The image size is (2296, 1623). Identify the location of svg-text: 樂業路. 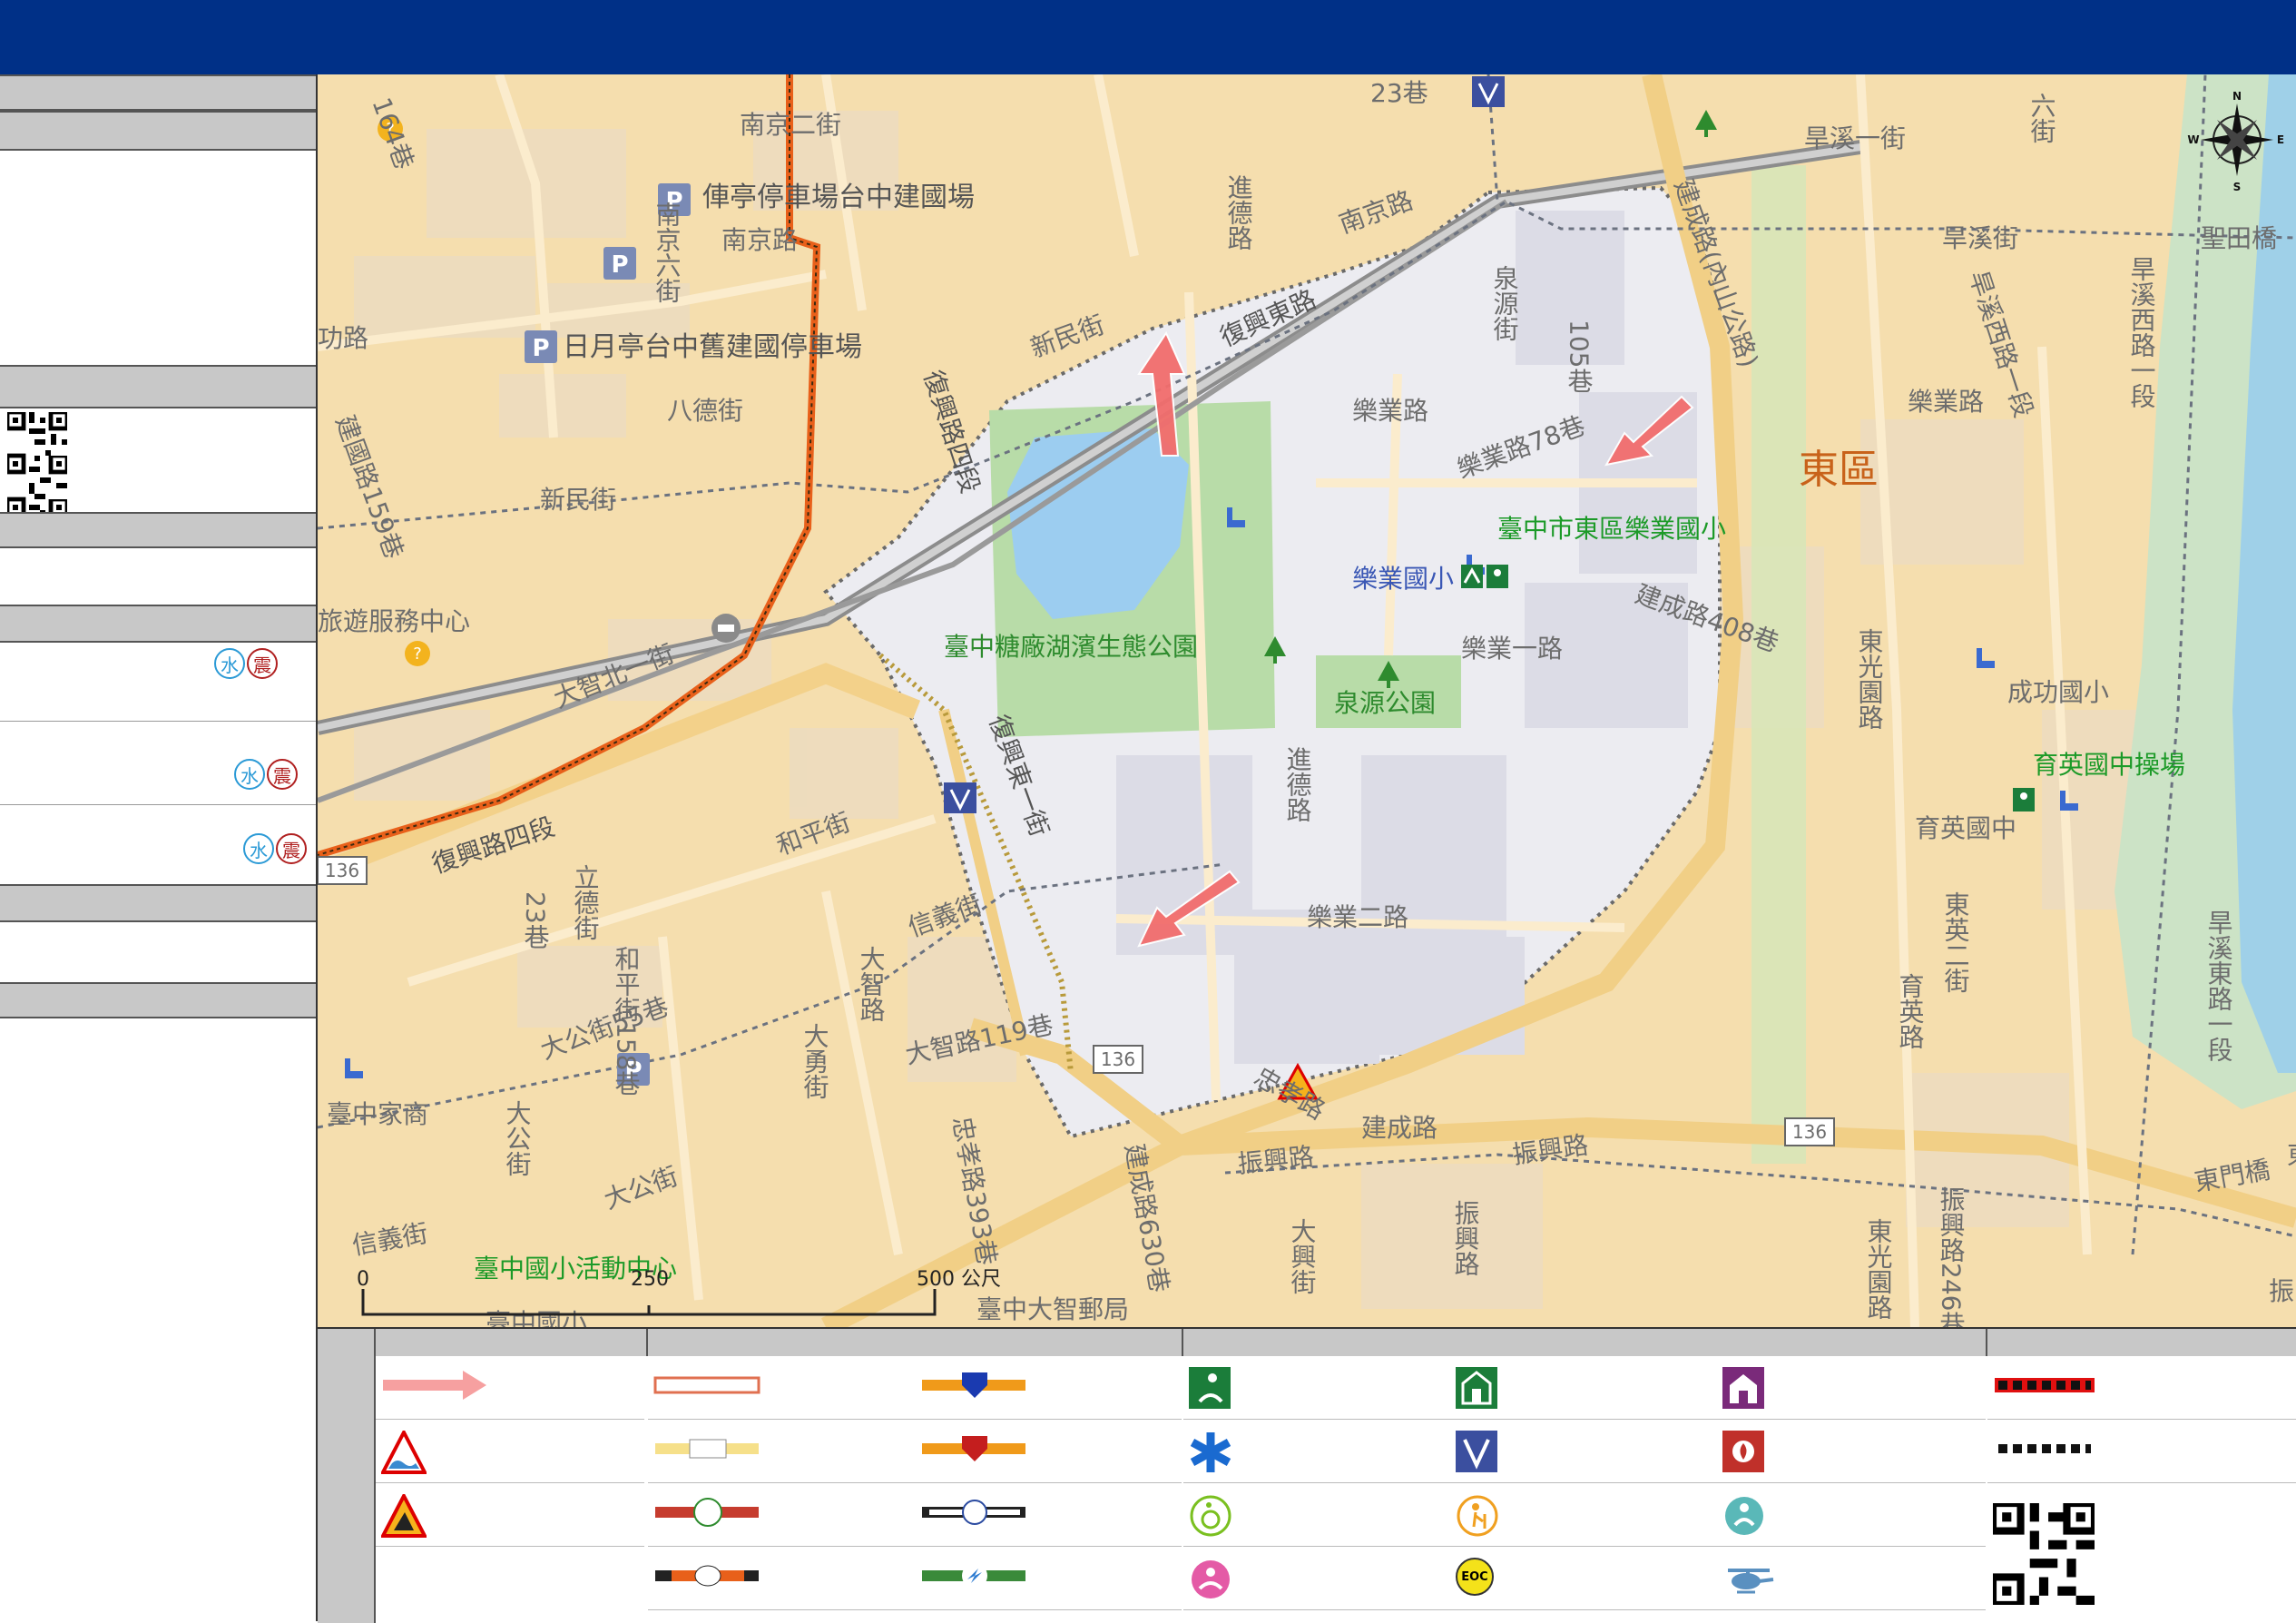
(1390, 411).